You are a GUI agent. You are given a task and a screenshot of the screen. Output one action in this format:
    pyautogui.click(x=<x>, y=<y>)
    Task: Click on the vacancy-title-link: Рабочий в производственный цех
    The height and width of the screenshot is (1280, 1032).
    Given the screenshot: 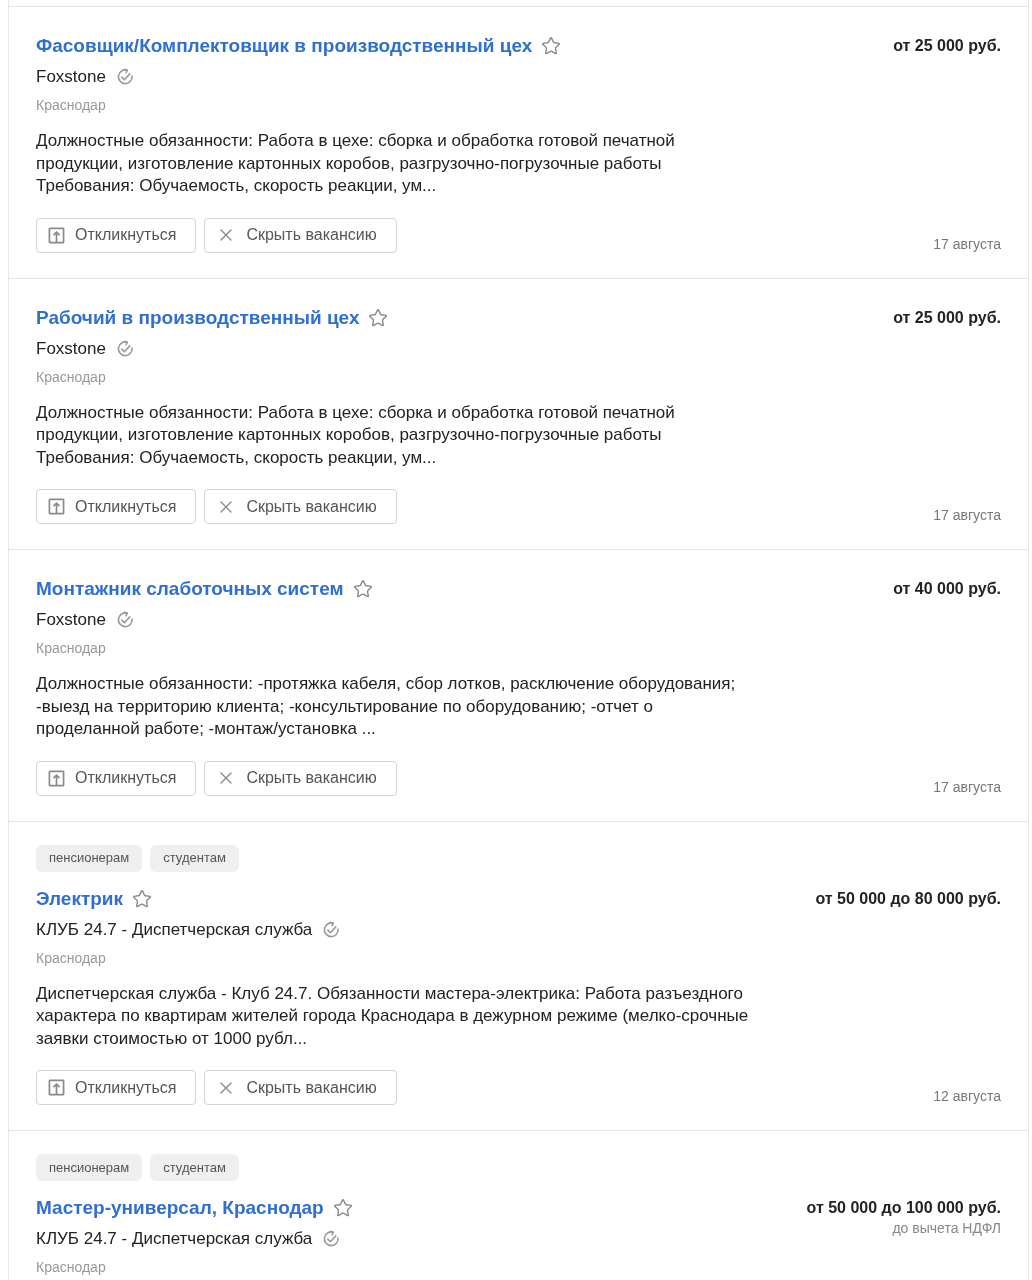 What is the action you would take?
    pyautogui.click(x=198, y=317)
    